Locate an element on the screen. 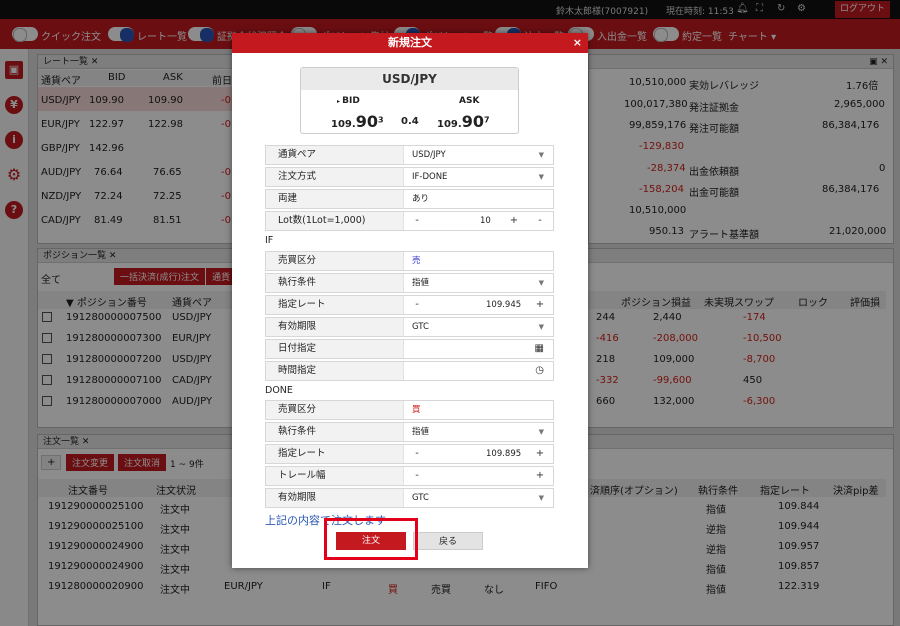 This screenshot has height=626, width=900. dialog-title: 新規注文 is located at coordinates (410, 42).